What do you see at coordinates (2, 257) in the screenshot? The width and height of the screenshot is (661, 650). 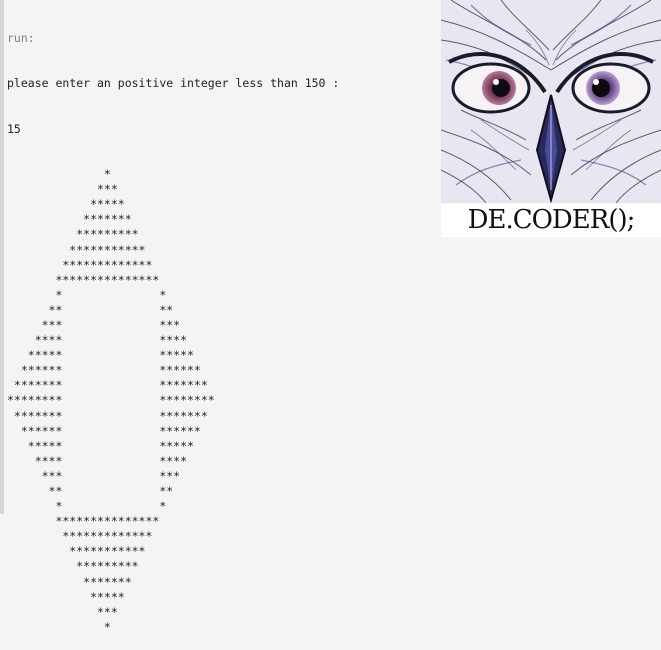 I see `editor-gutter` at bounding box center [2, 257].